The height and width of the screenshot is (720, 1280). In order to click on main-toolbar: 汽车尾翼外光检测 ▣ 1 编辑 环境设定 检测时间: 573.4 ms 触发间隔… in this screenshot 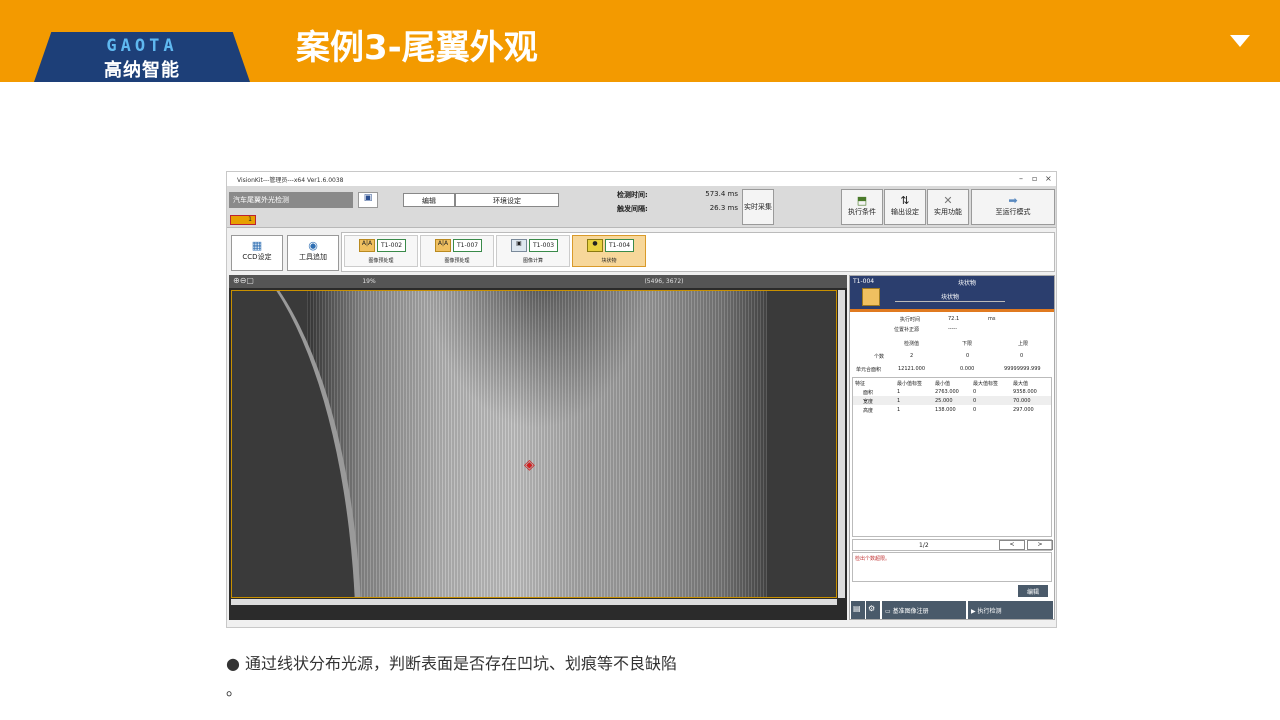, I will do `click(641, 207)`.